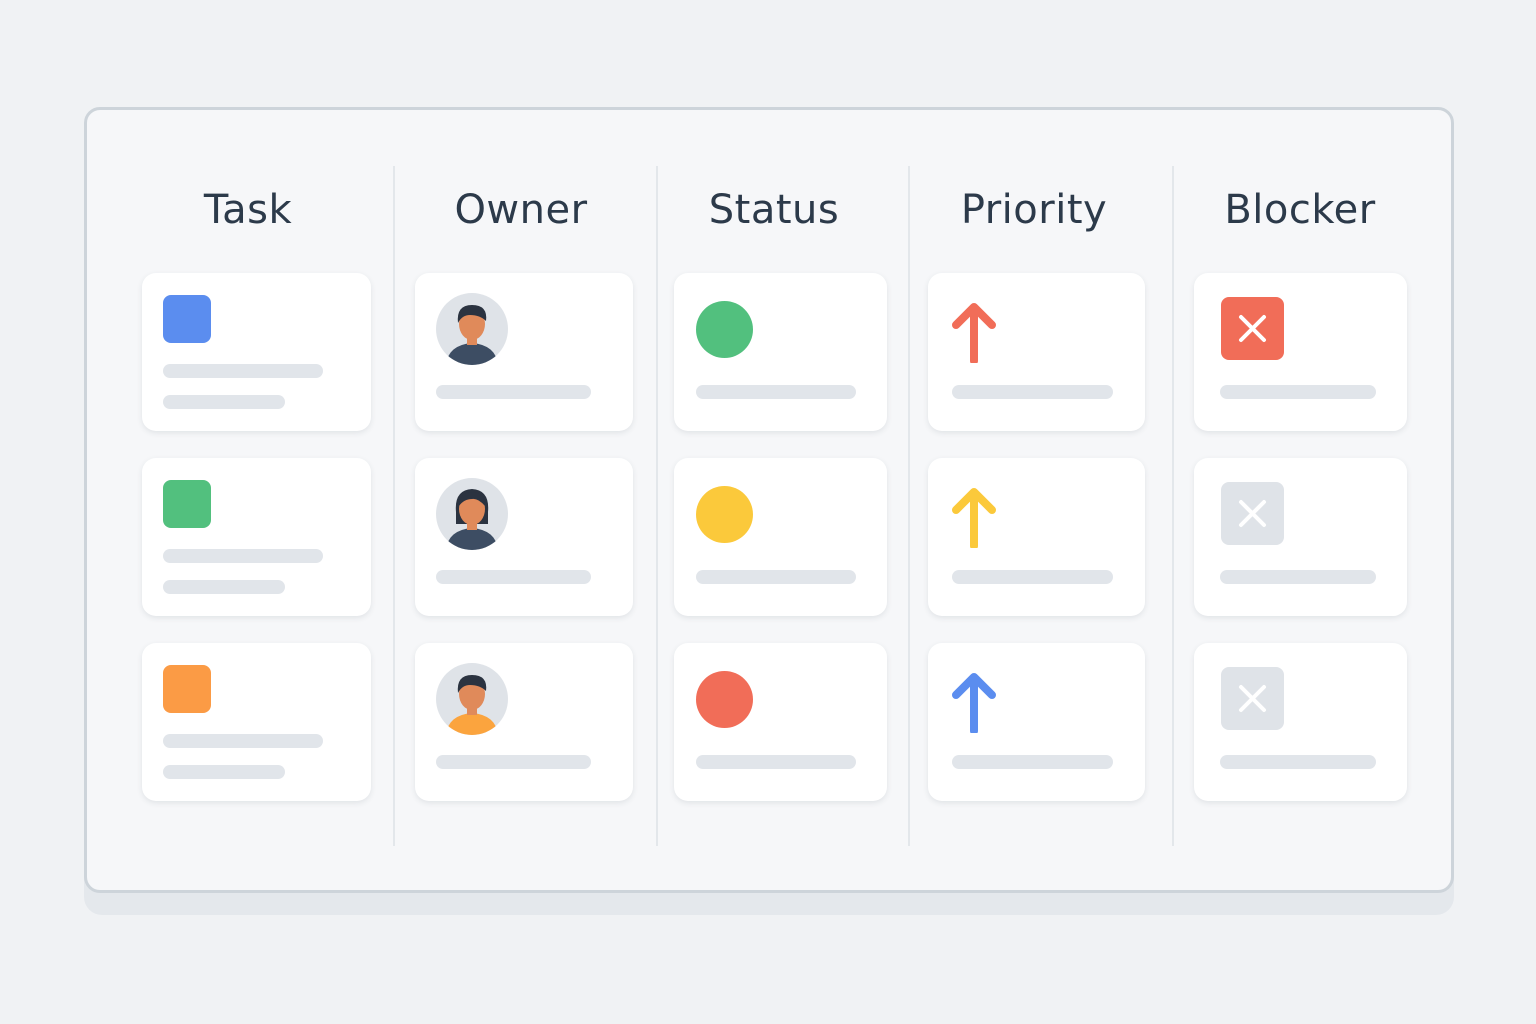 This screenshot has width=1536, height=1024. What do you see at coordinates (774, 210) in the screenshot?
I see `column-header-status: Status` at bounding box center [774, 210].